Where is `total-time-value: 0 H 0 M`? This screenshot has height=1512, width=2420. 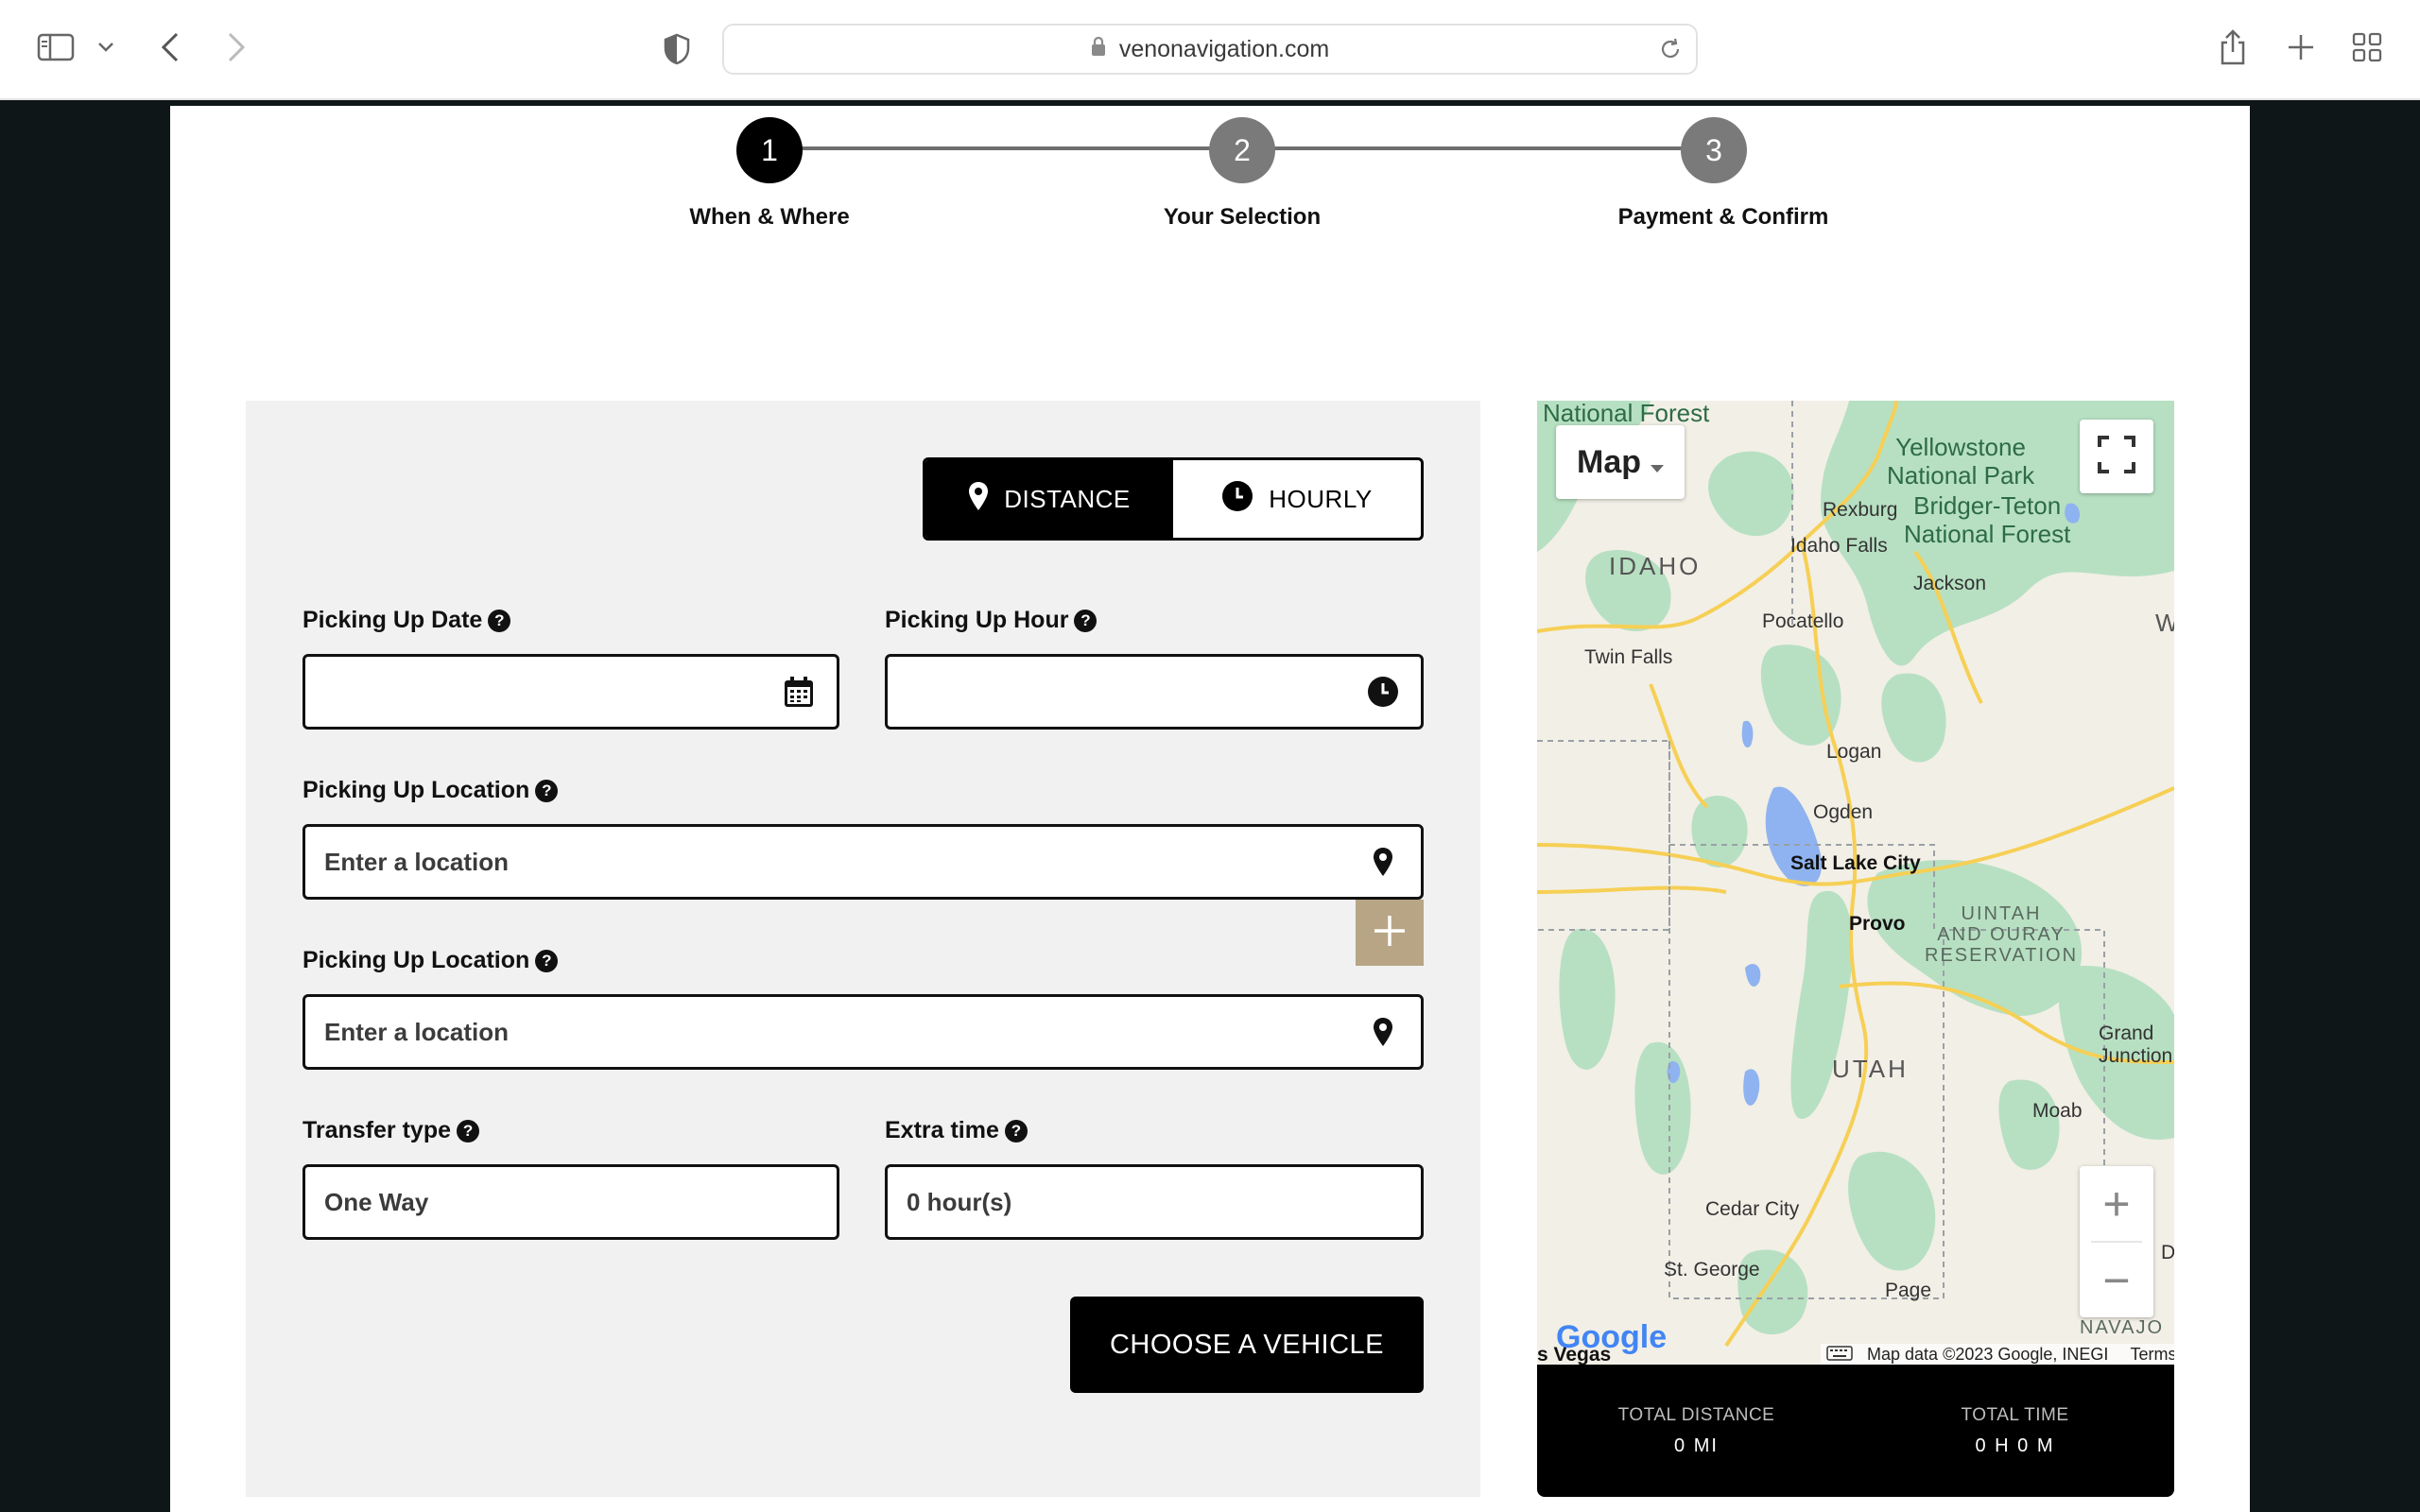 total-time-value: 0 H 0 M is located at coordinates (2015, 1445).